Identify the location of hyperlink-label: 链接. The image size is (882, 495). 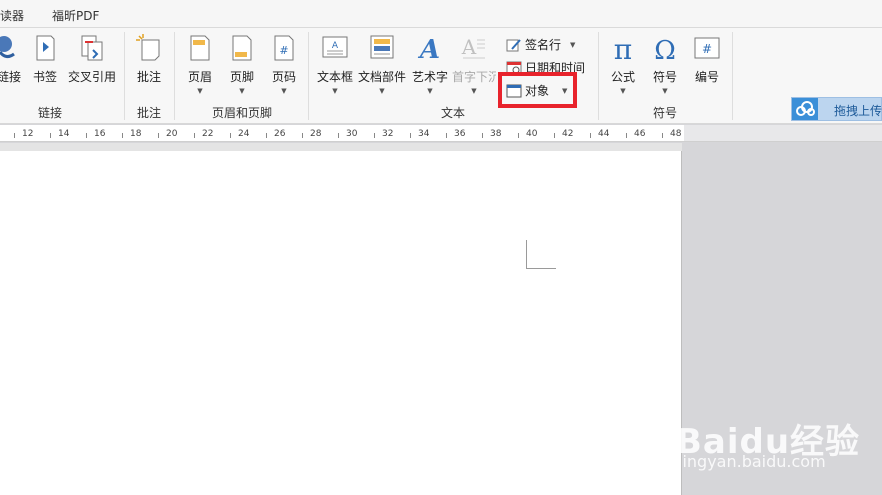
(10, 77).